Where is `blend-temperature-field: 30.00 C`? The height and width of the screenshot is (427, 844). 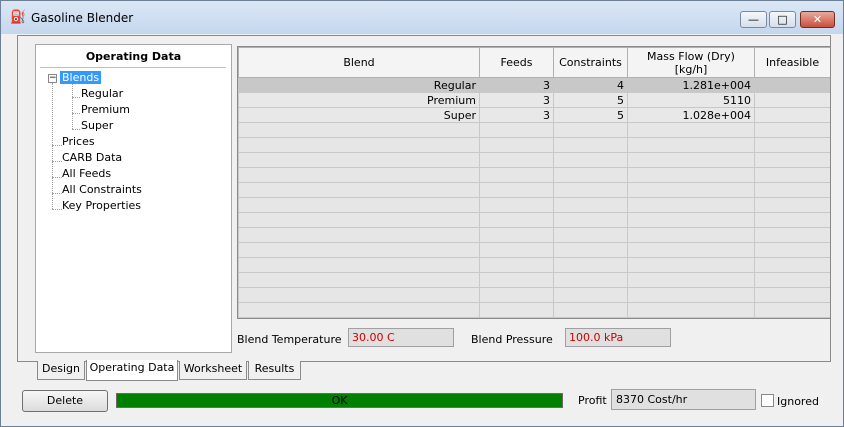
blend-temperature-field: 30.00 C is located at coordinates (401, 337).